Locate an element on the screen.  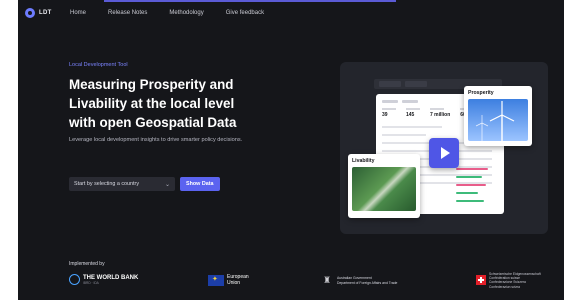
globe-icon is located at coordinates (74, 279).